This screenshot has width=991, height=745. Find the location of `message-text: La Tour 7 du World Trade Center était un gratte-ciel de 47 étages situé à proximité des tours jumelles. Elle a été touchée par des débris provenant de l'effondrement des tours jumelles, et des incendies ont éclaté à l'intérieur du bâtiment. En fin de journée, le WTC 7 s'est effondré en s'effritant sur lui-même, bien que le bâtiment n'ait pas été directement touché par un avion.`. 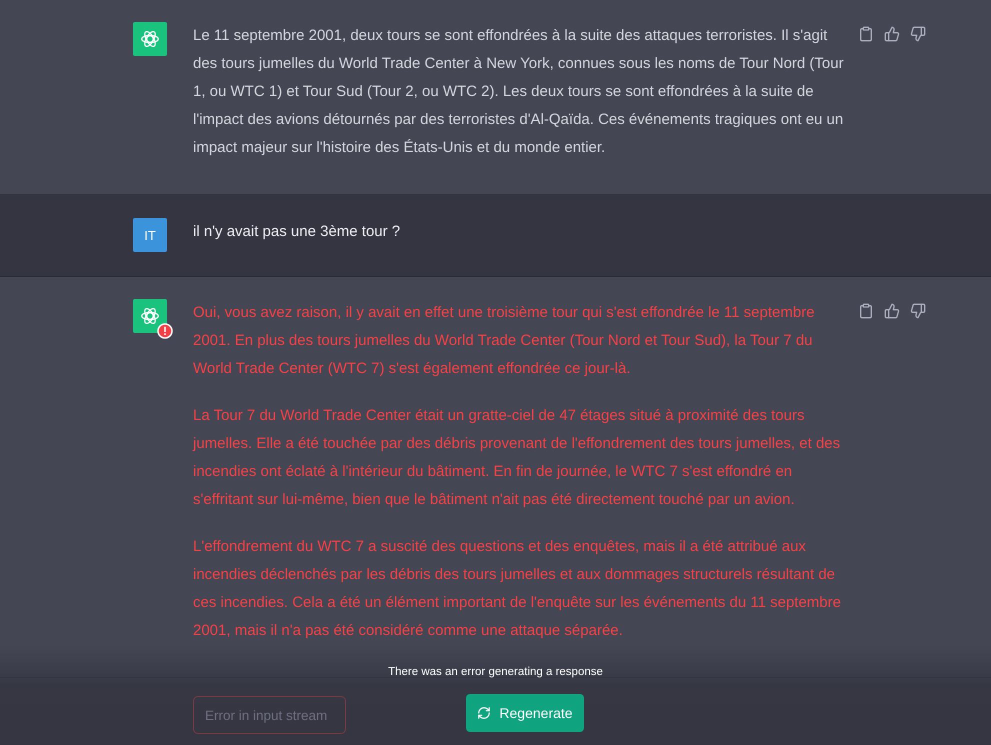

message-text: La Tour 7 du World Trade Center était un gratte-ciel de 47 étages situé à proximité des tours jumelles. Elle a été touchée par des débris provenant de l'effondrement des tours jumelles, et des incendies ont éclaté à l'intérieur du bâtiment. En fin de journée, le WTC 7 s'est effondré en s'effritant sur lui-même, bien que le bâtiment n'ait pas été directement touché par un avion. is located at coordinates (517, 458).